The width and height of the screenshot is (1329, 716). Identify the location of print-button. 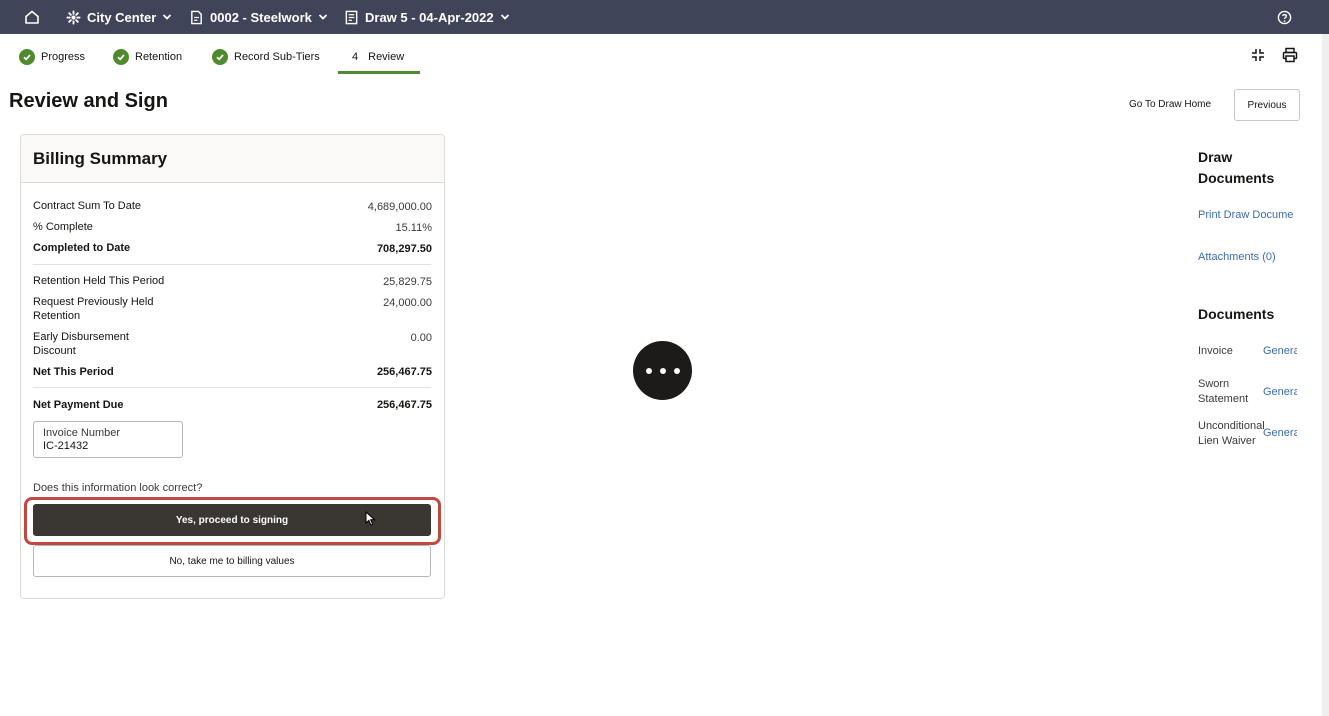
(1290, 57).